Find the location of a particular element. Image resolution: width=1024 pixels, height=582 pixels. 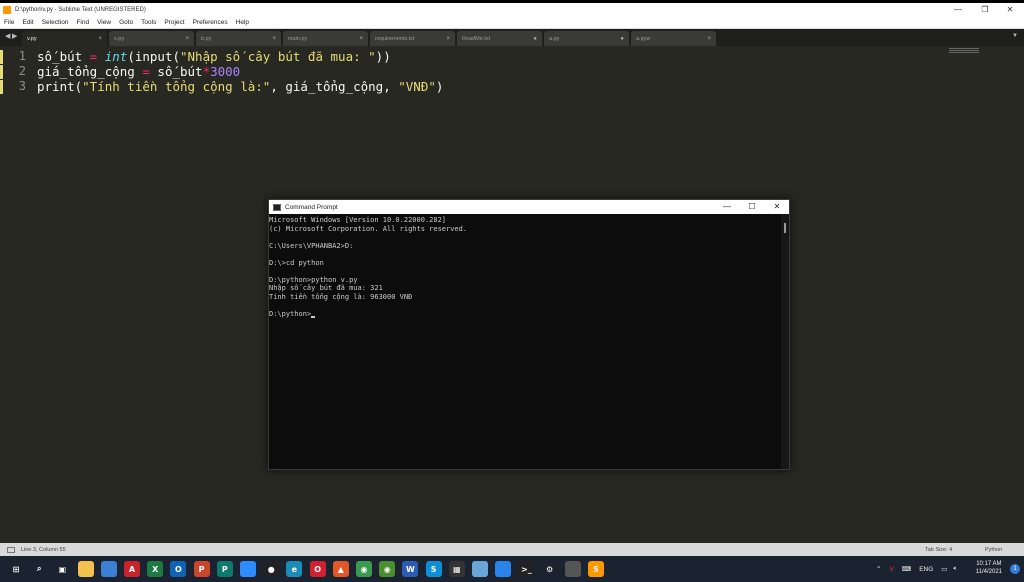

tab-label: b.py is located at coordinates (206, 38).